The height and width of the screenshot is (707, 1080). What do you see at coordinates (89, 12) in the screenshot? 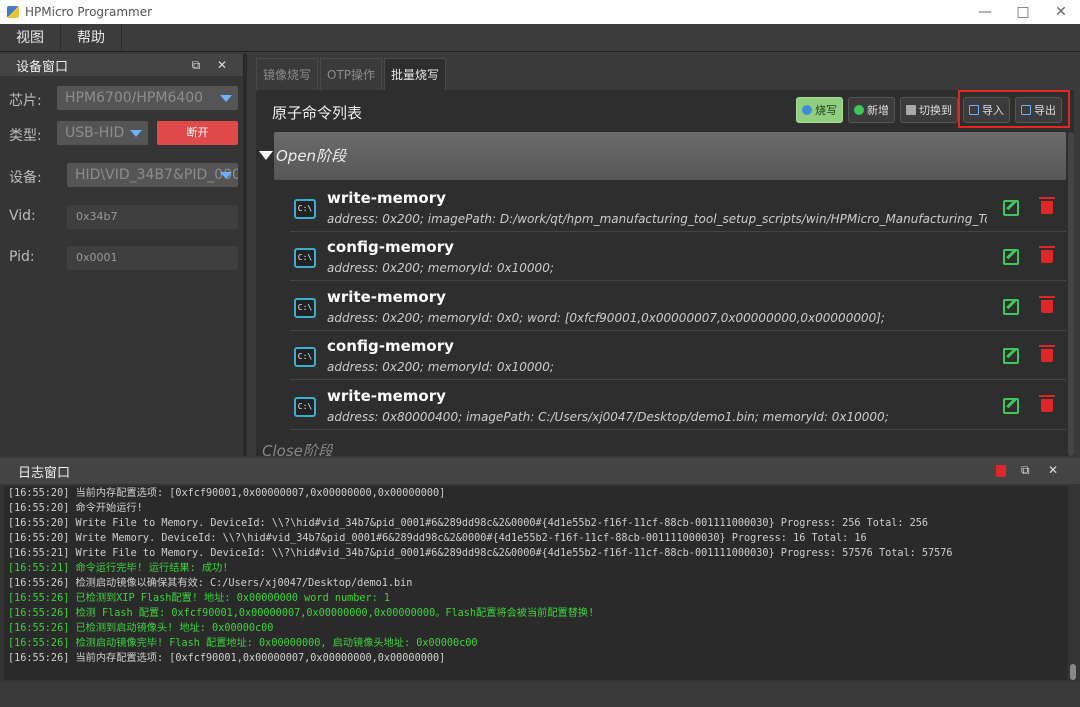
I see `window-title: HPMicro Programmer` at bounding box center [89, 12].